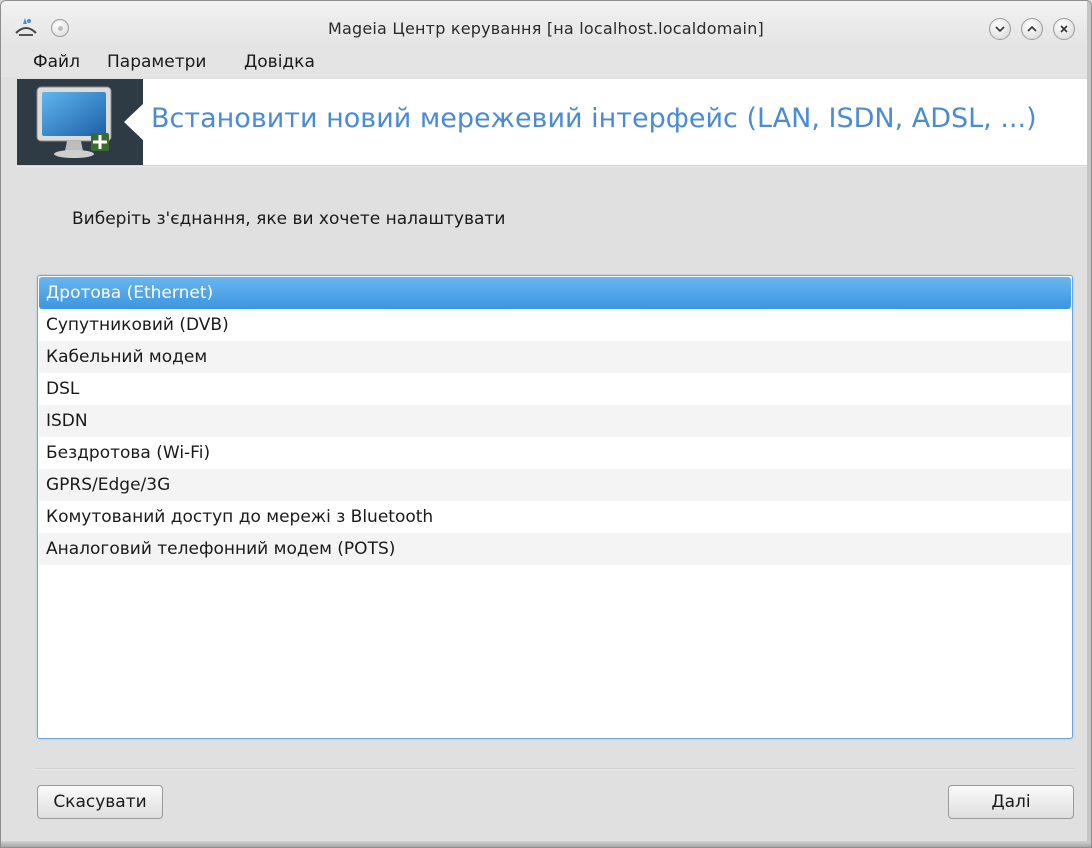 This screenshot has width=1092, height=848. Describe the element at coordinates (156, 62) in the screenshot. I see `menu-parameters: Параметри` at that location.